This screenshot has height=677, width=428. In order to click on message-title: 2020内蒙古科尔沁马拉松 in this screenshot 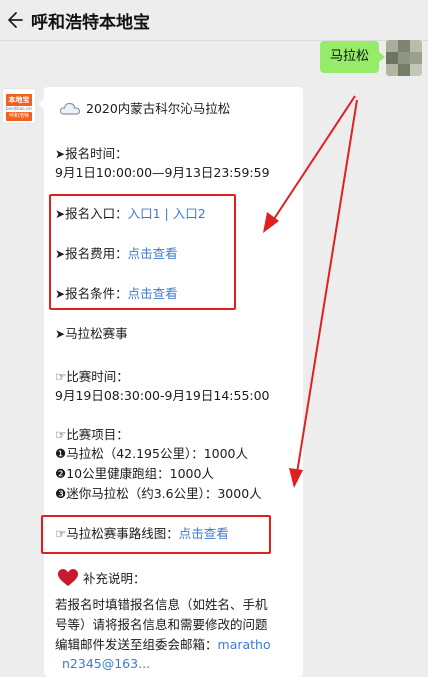, I will do `click(158, 108)`.